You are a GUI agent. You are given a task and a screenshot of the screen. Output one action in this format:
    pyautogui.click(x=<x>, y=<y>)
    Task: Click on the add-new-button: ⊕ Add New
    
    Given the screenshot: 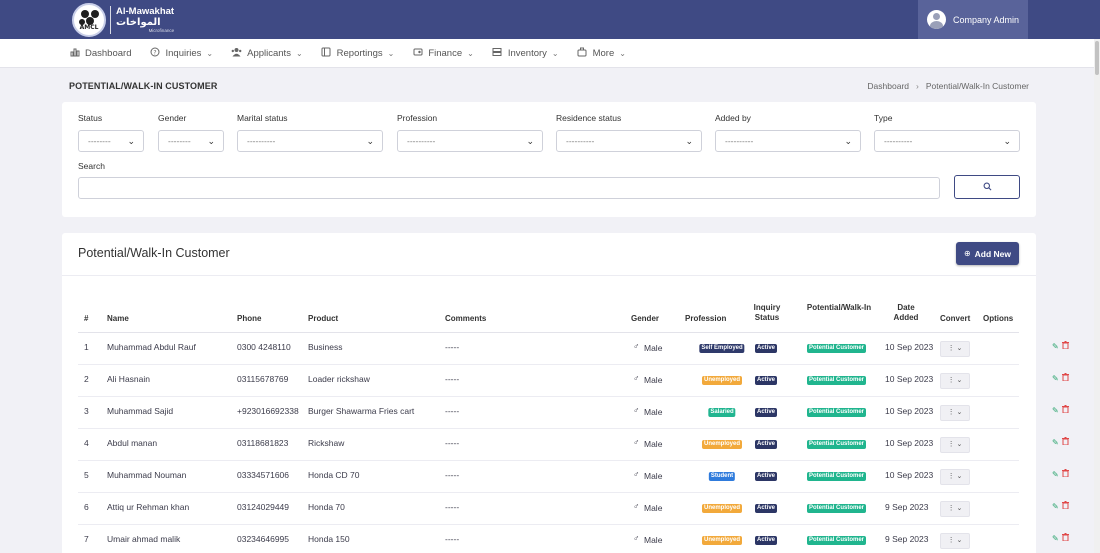 What is the action you would take?
    pyautogui.click(x=987, y=253)
    